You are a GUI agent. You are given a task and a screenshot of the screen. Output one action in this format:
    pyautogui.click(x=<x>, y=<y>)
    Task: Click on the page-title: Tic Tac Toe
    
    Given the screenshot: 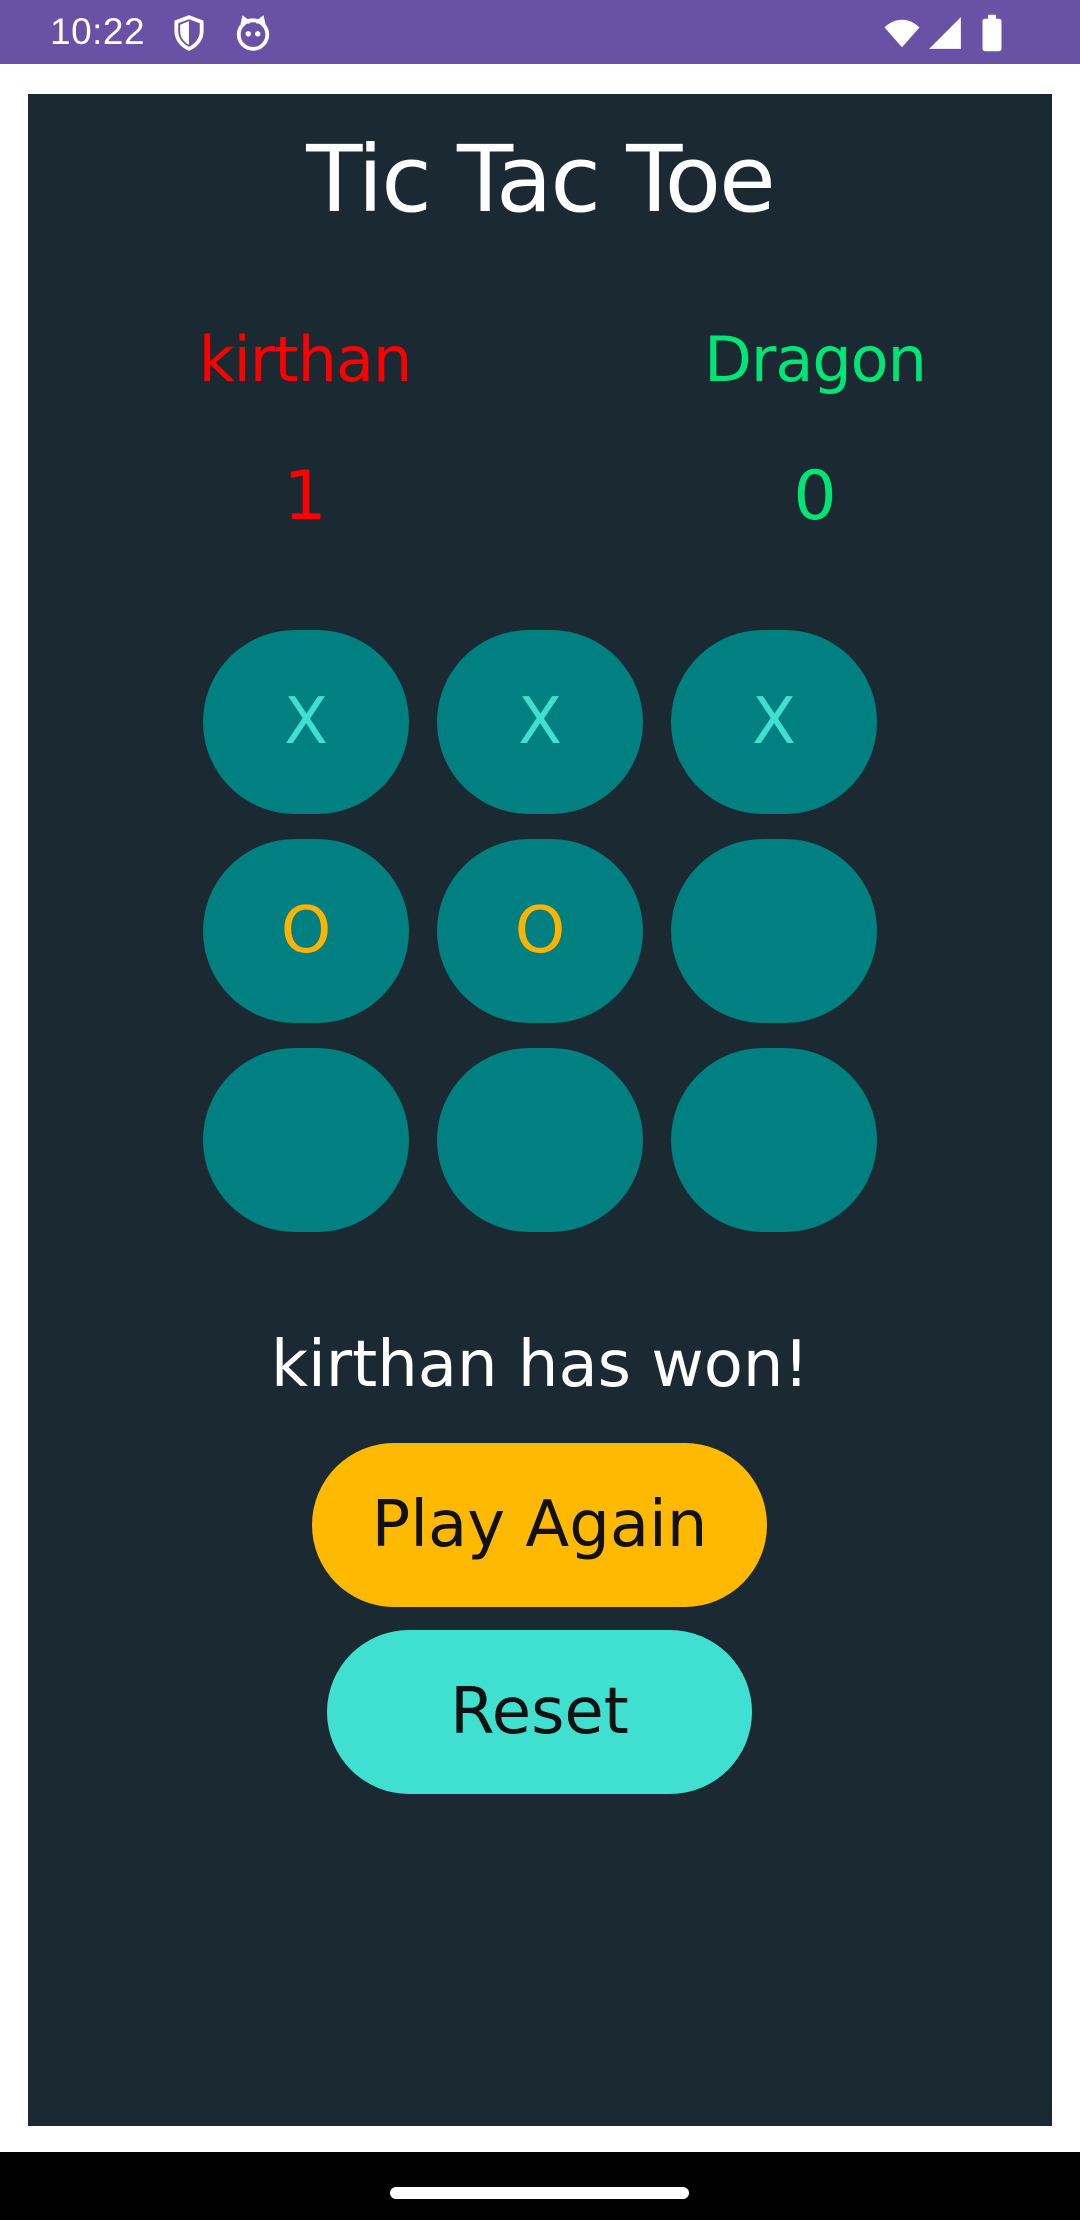 What is the action you would take?
    pyautogui.click(x=540, y=179)
    